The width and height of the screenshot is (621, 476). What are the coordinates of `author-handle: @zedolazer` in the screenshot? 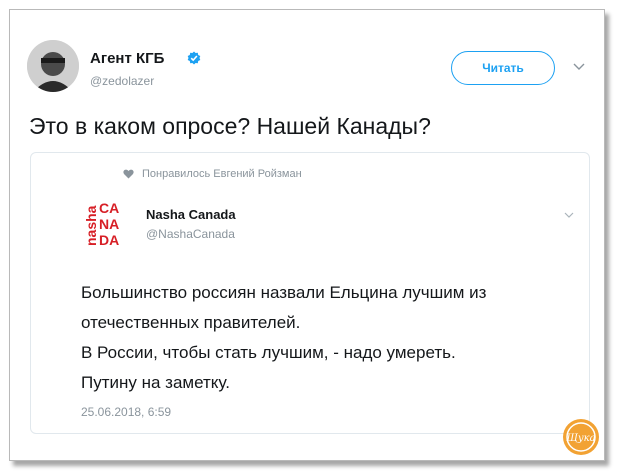 It's located at (122, 81).